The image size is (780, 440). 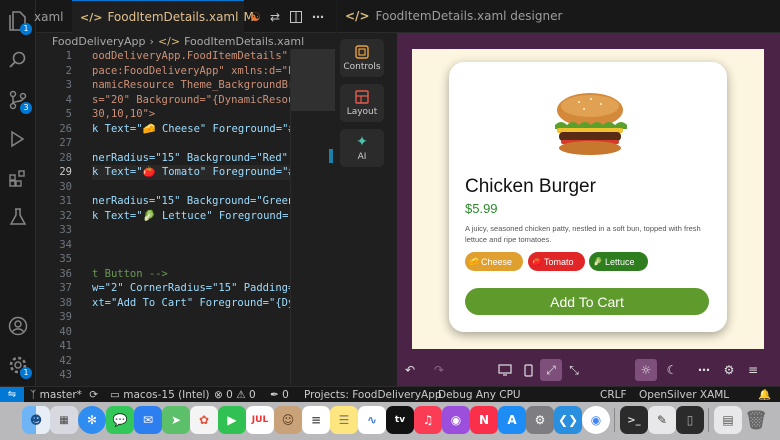 I want to click on line-number: 33, so click(x=65, y=230).